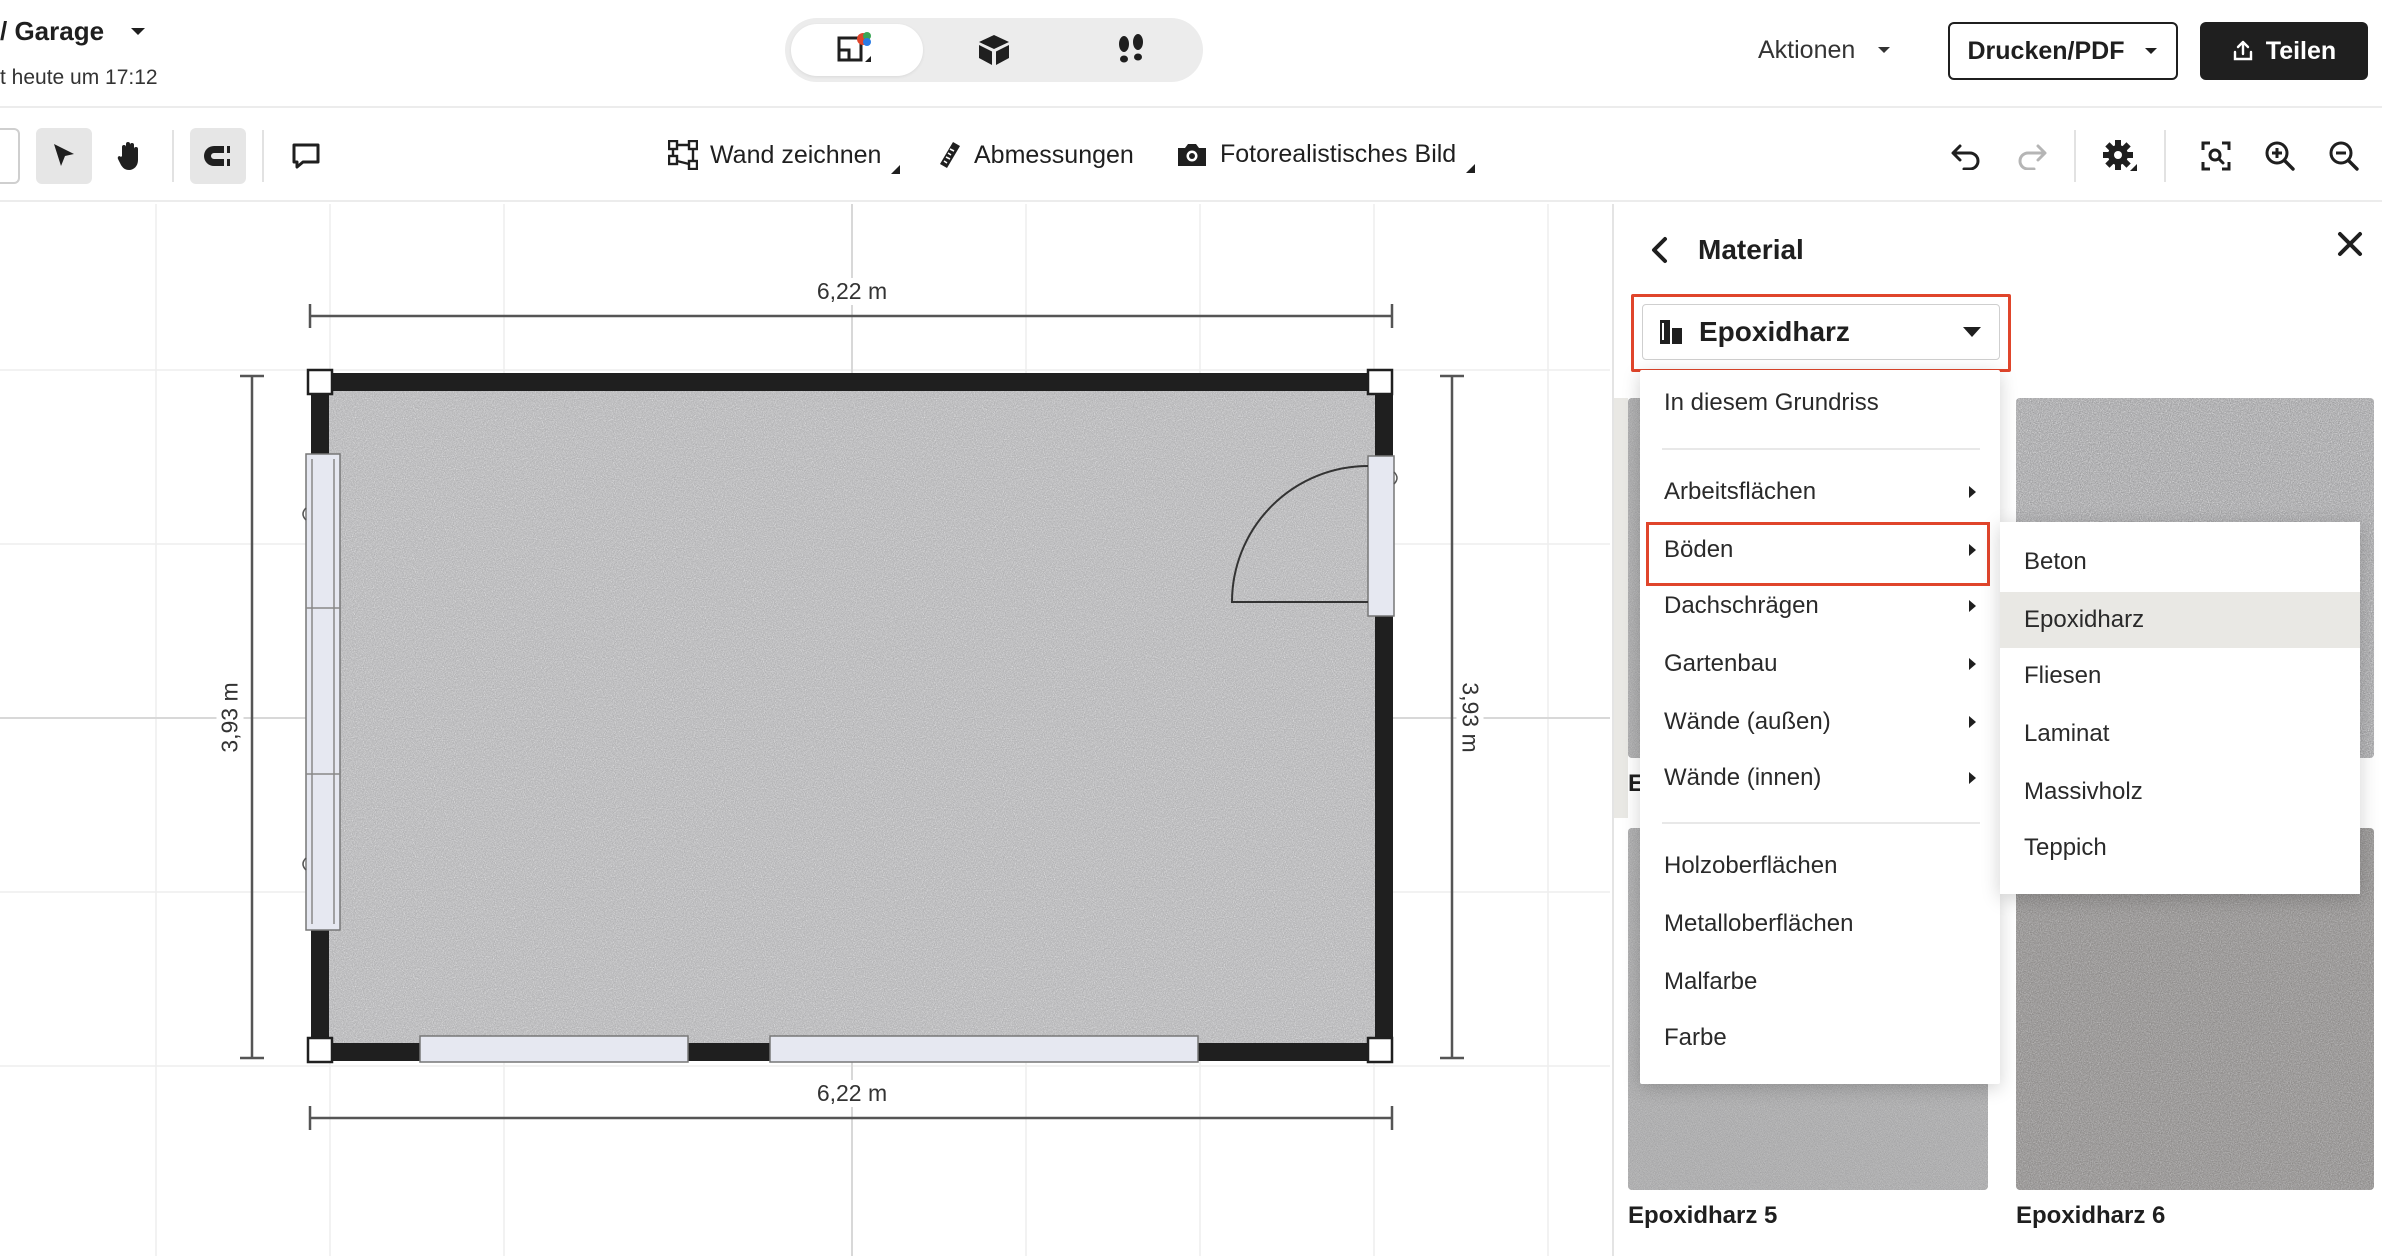 This screenshot has height=1256, width=2382. I want to click on zoom-in-button, so click(2280, 156).